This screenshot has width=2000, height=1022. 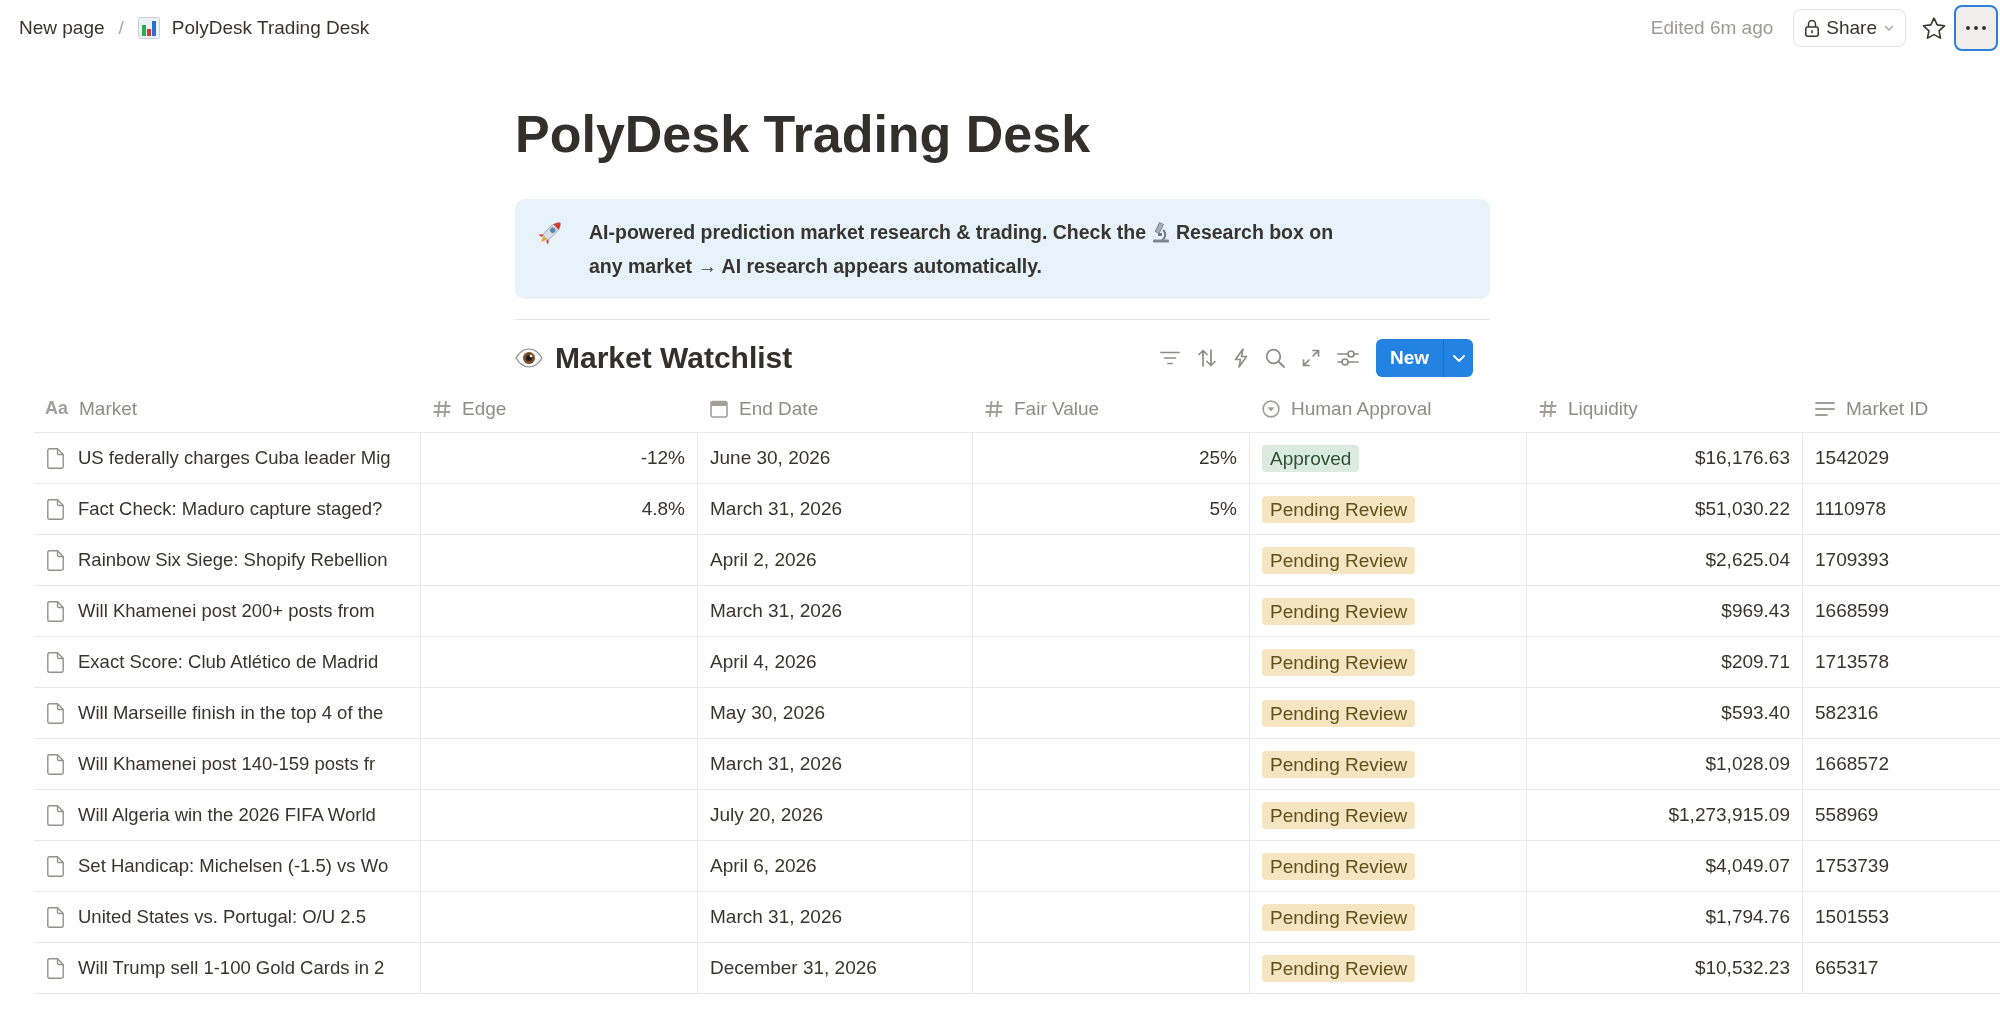 What do you see at coordinates (1755, 713) in the screenshot?
I see `cell-text: $593.40` at bounding box center [1755, 713].